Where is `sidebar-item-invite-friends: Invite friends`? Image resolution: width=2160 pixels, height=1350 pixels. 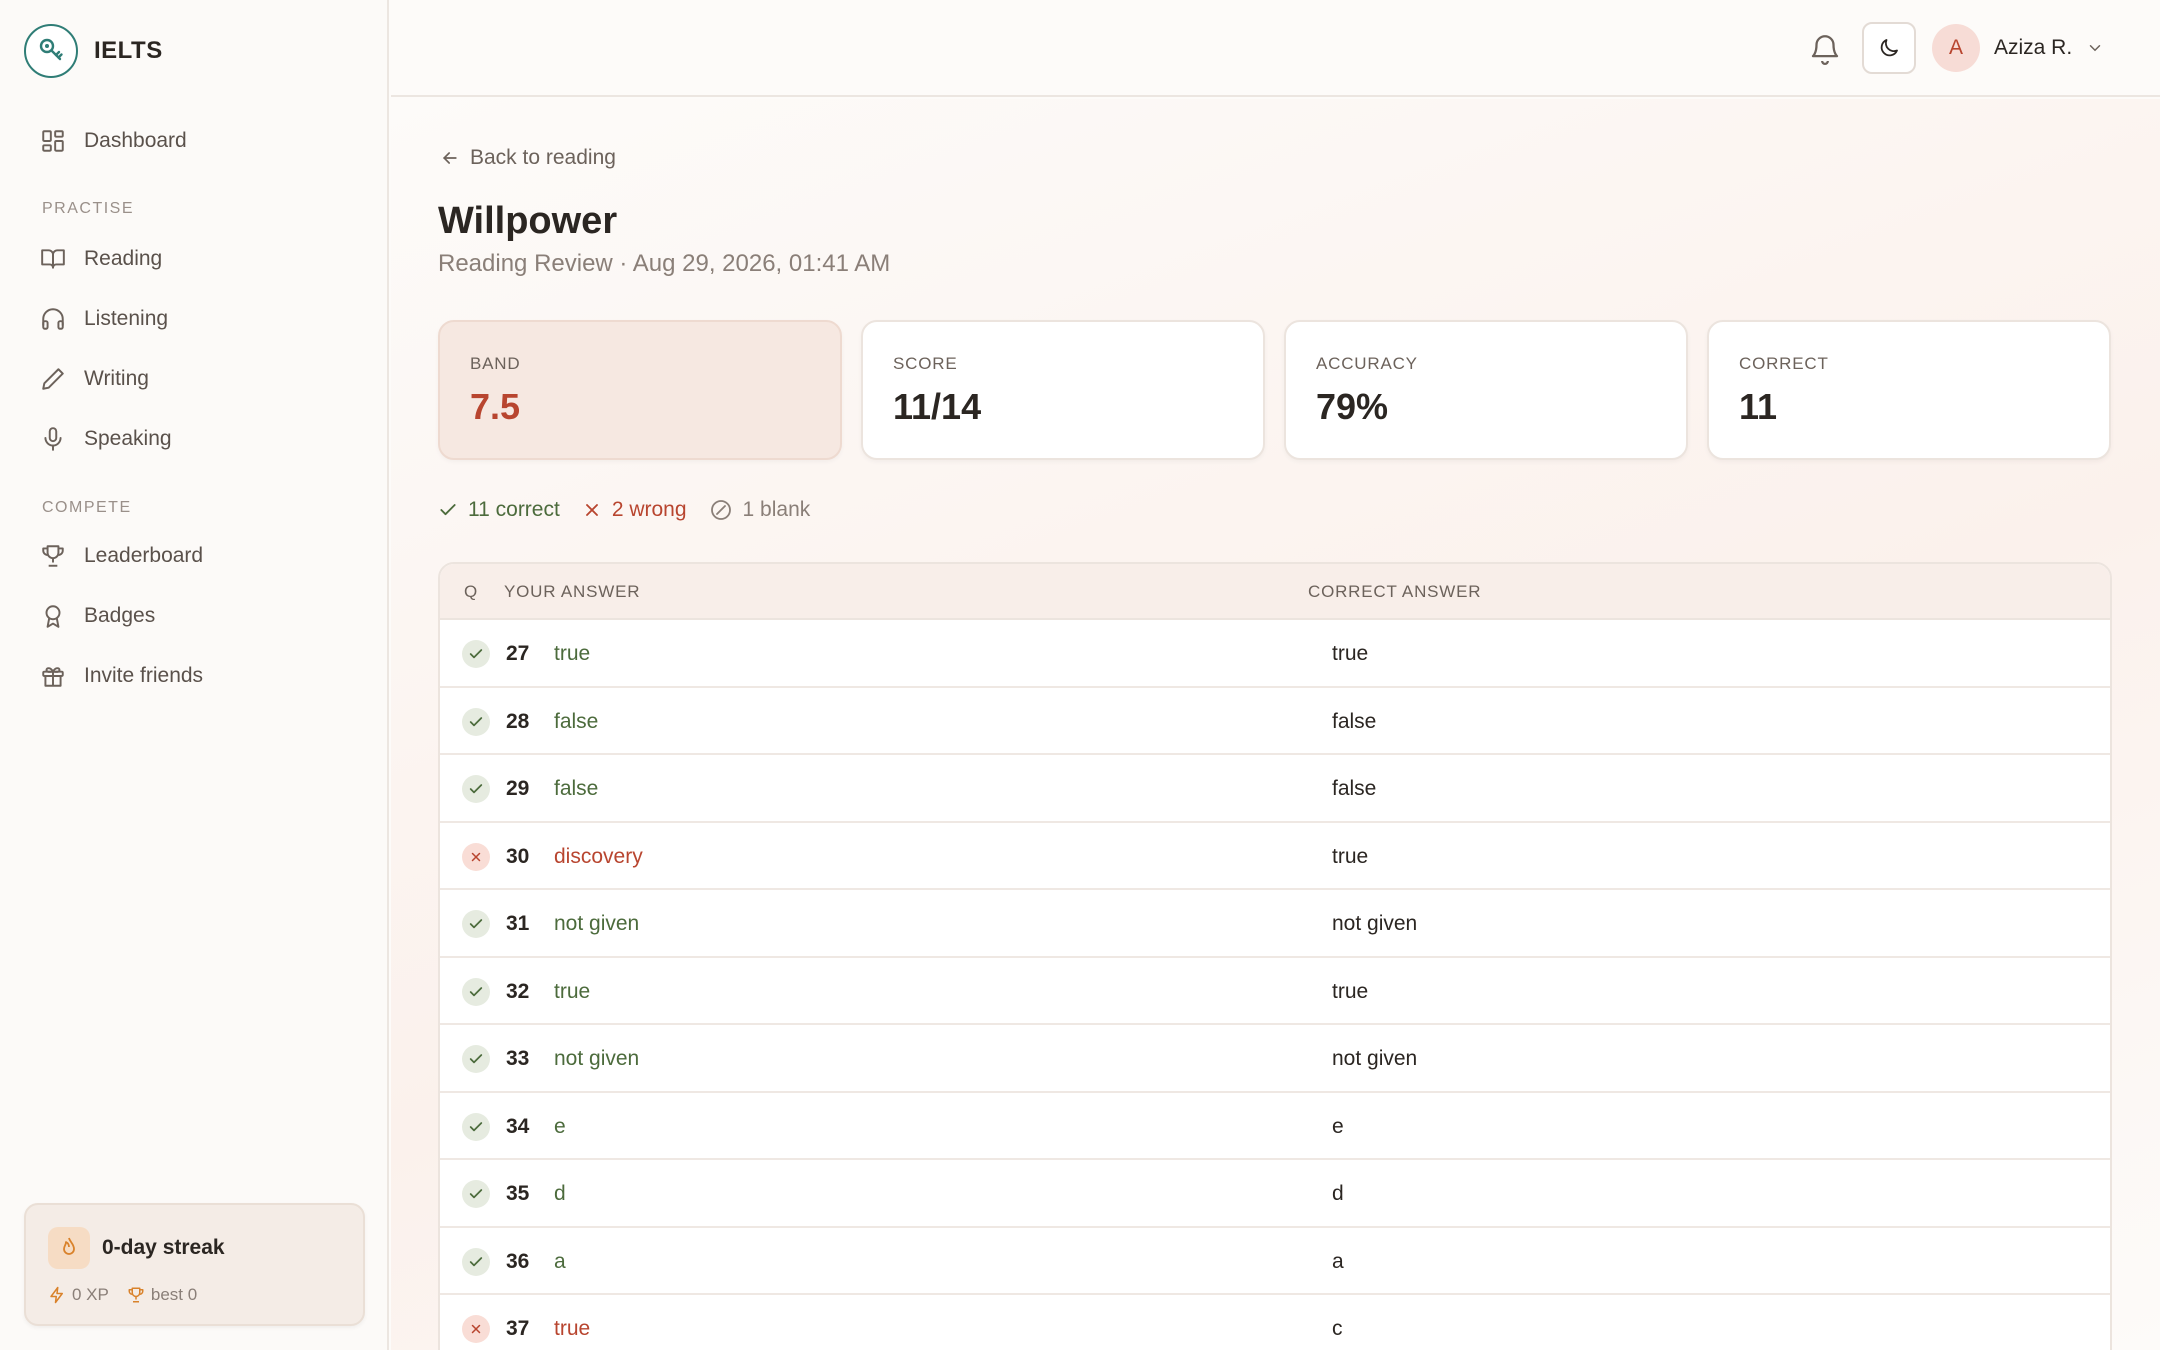 sidebar-item-invite-friends: Invite friends is located at coordinates (121, 676).